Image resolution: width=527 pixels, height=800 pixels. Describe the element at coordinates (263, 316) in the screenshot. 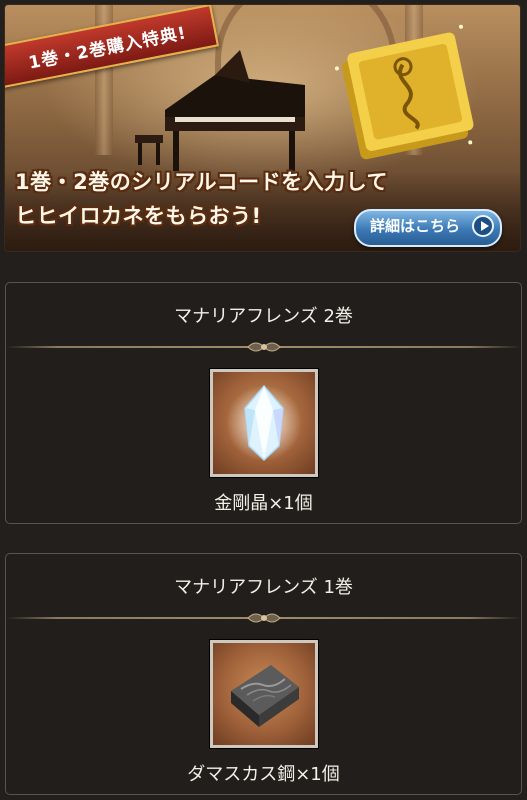

I see `panel-title: マナリアフレンズ 2巻` at that location.